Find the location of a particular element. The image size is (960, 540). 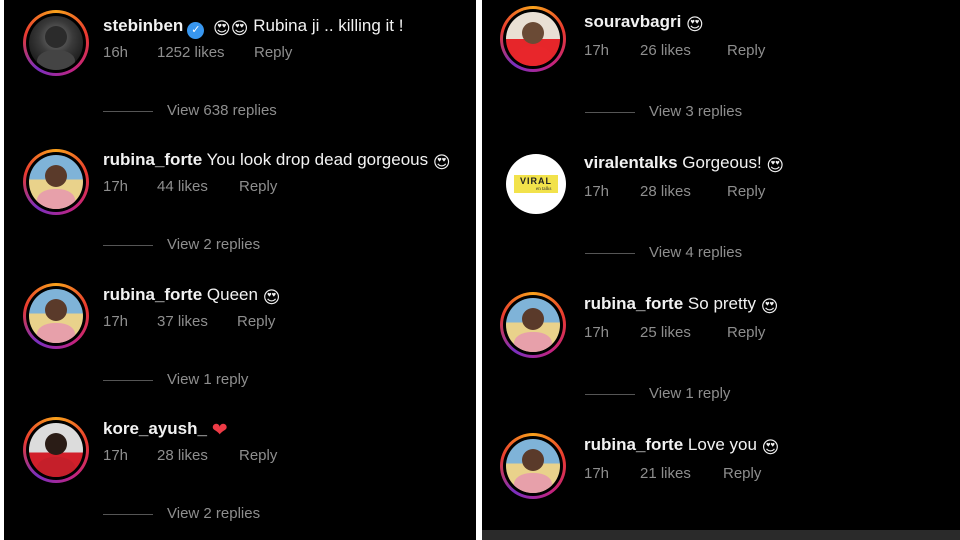

bottom-bar is located at coordinates (721, 535).